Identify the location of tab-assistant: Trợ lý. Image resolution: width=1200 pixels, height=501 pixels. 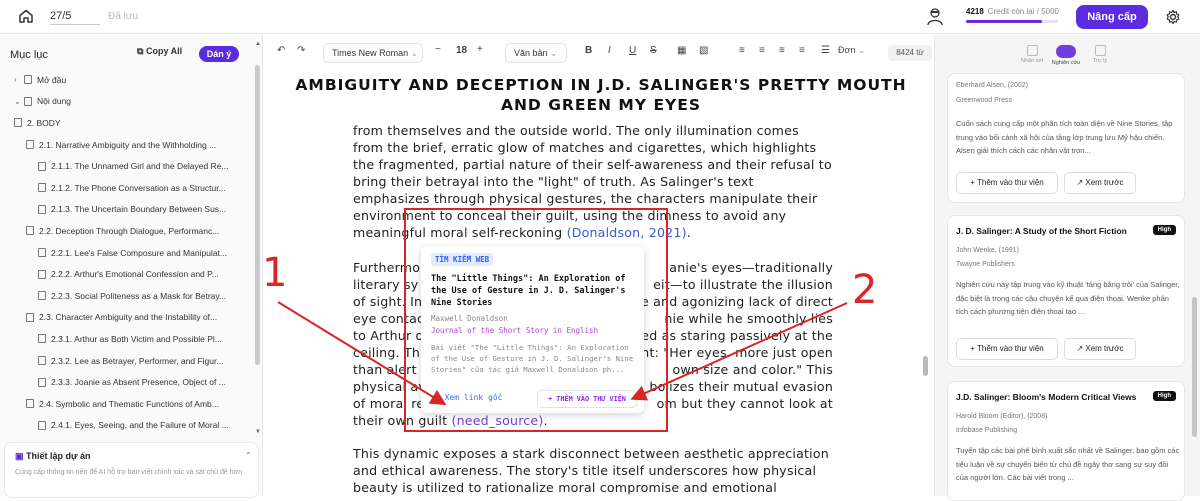
(1100, 53).